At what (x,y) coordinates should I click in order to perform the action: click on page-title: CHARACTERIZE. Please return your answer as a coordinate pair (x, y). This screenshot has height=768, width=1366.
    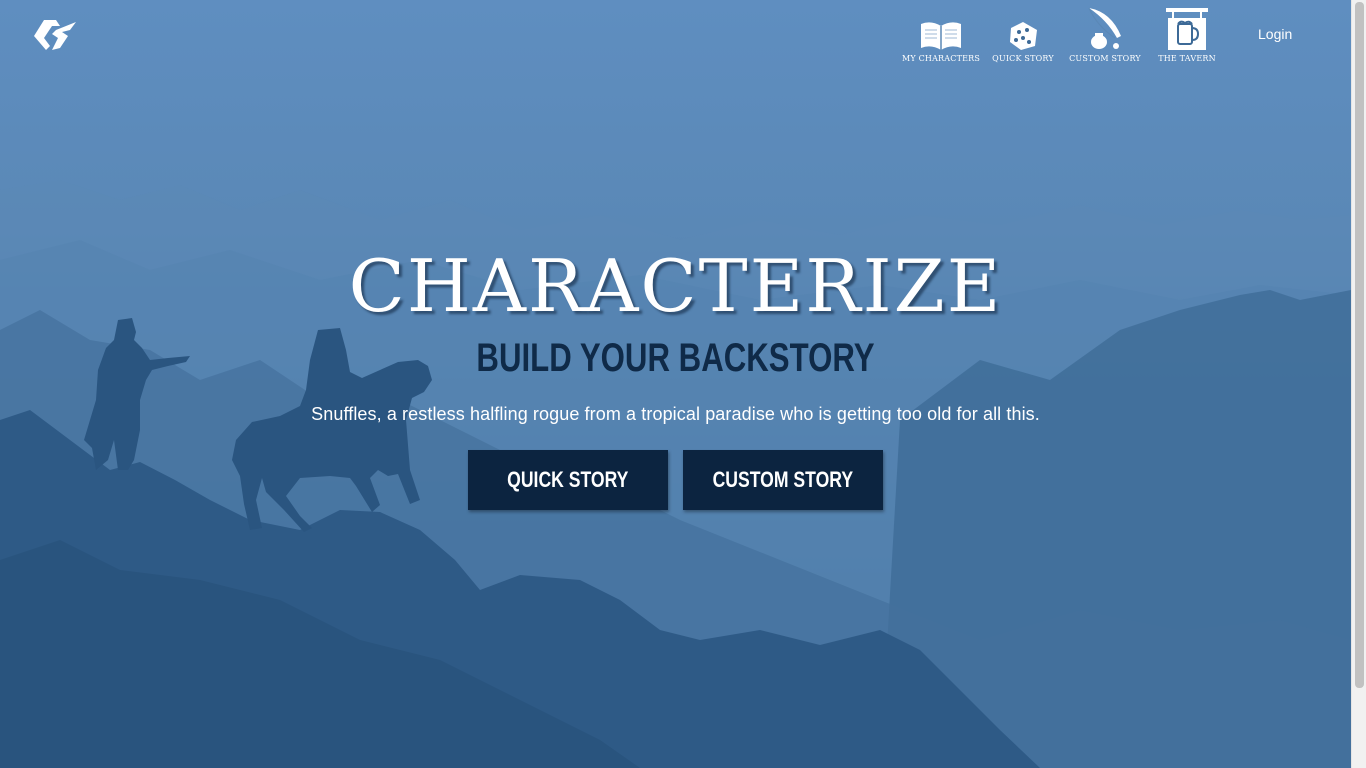
    Looking at the image, I should click on (675, 286).